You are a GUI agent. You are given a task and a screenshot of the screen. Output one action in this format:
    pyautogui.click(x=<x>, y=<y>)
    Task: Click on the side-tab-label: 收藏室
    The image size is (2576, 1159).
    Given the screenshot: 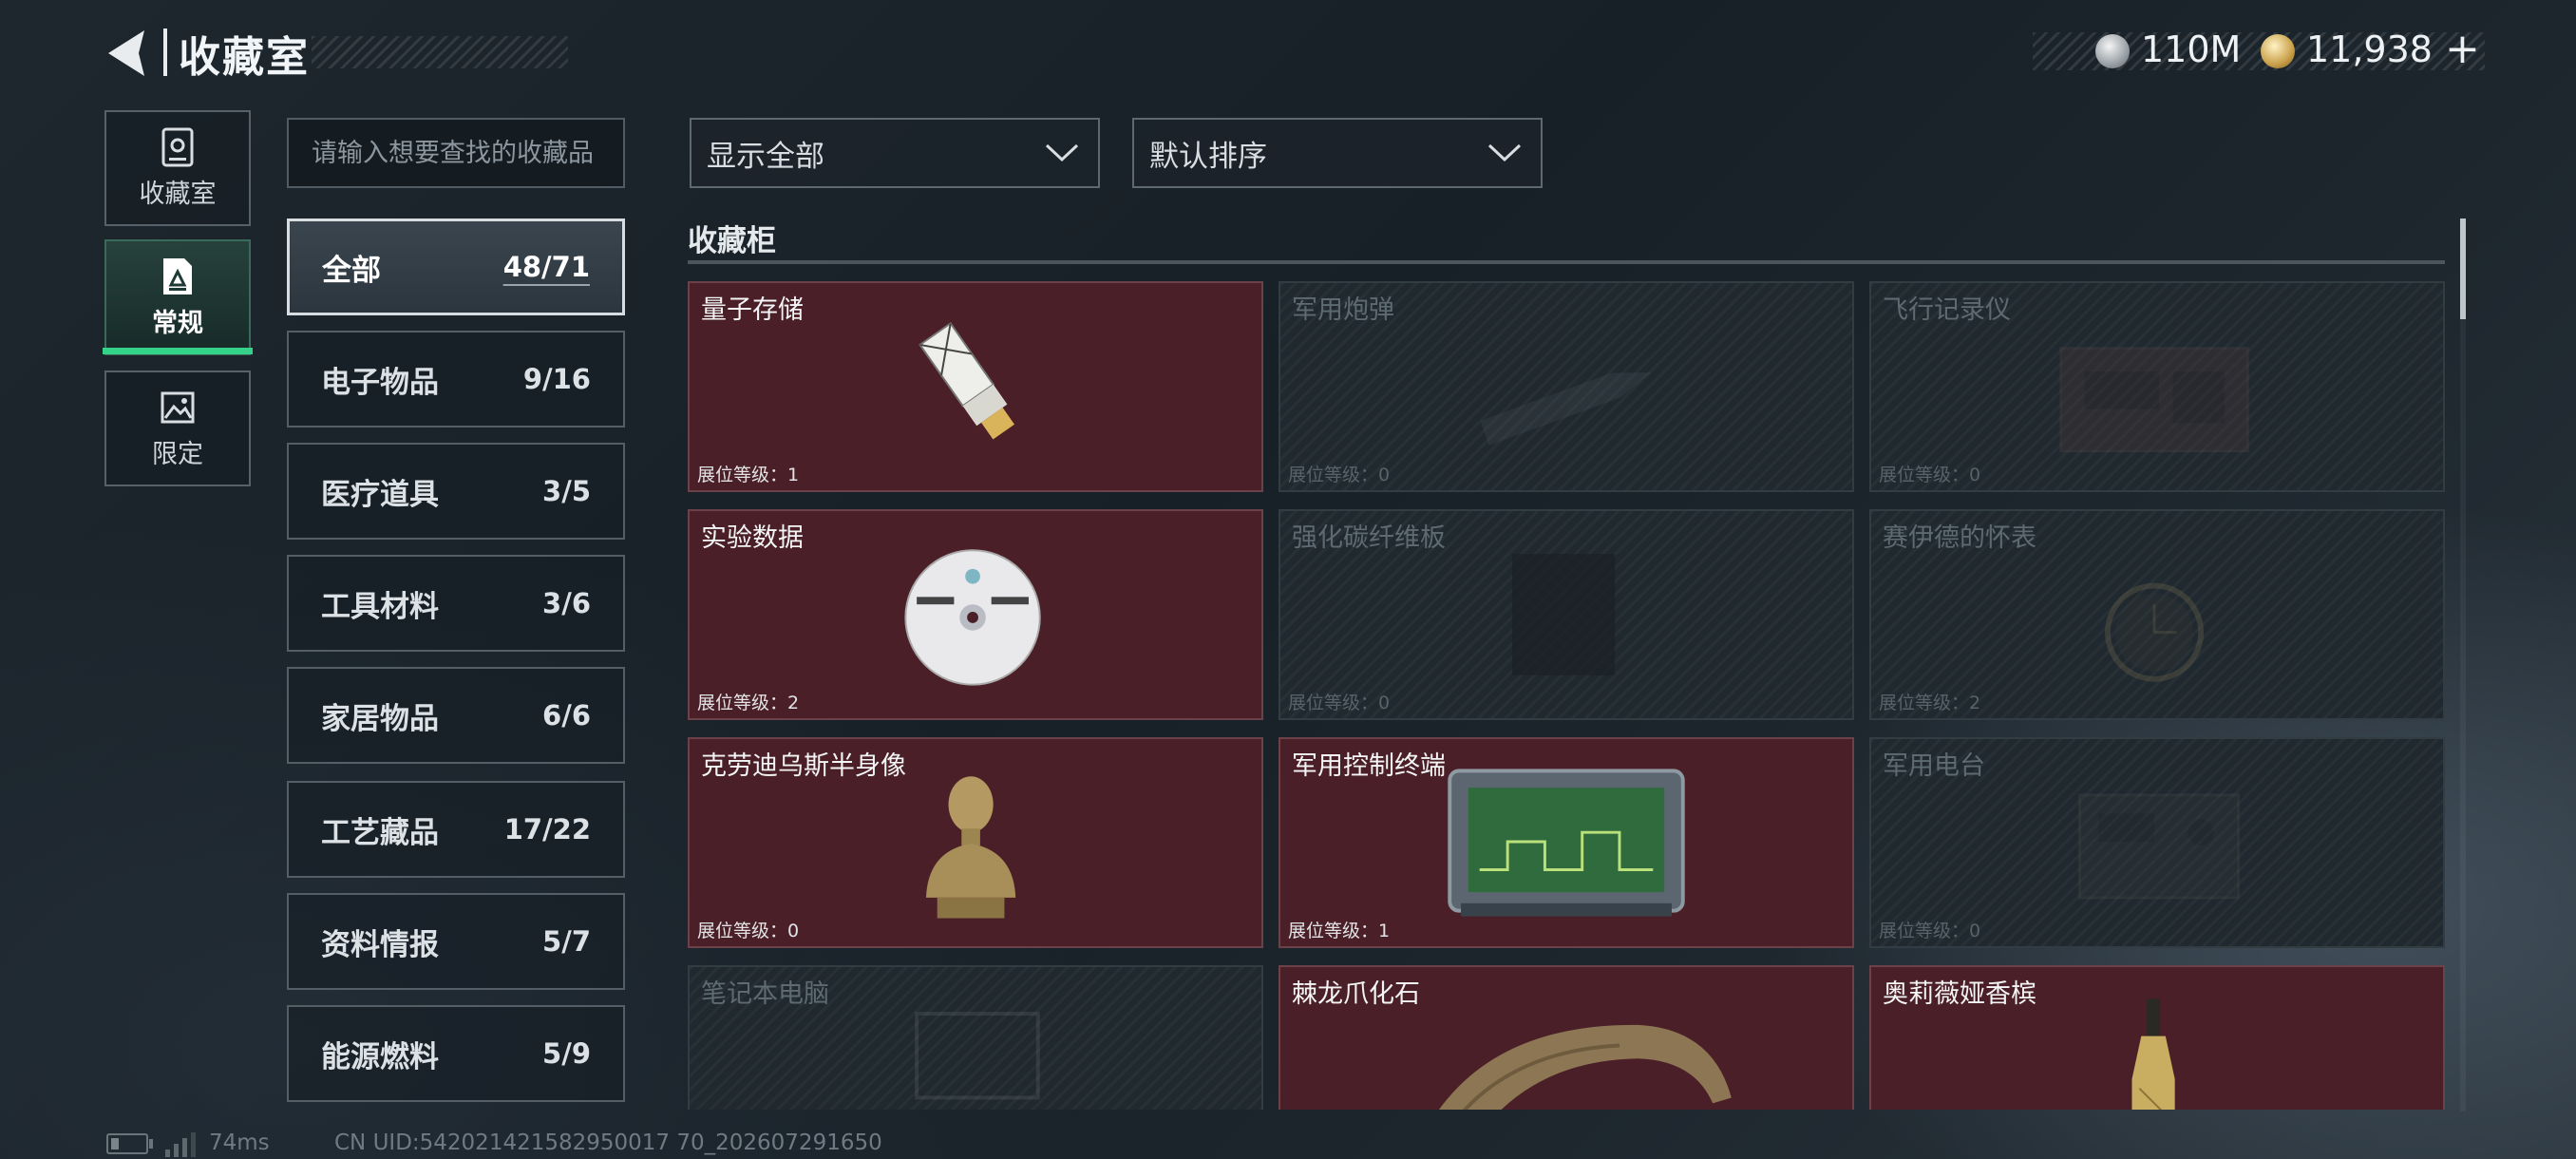 What is the action you would take?
    pyautogui.click(x=178, y=194)
    